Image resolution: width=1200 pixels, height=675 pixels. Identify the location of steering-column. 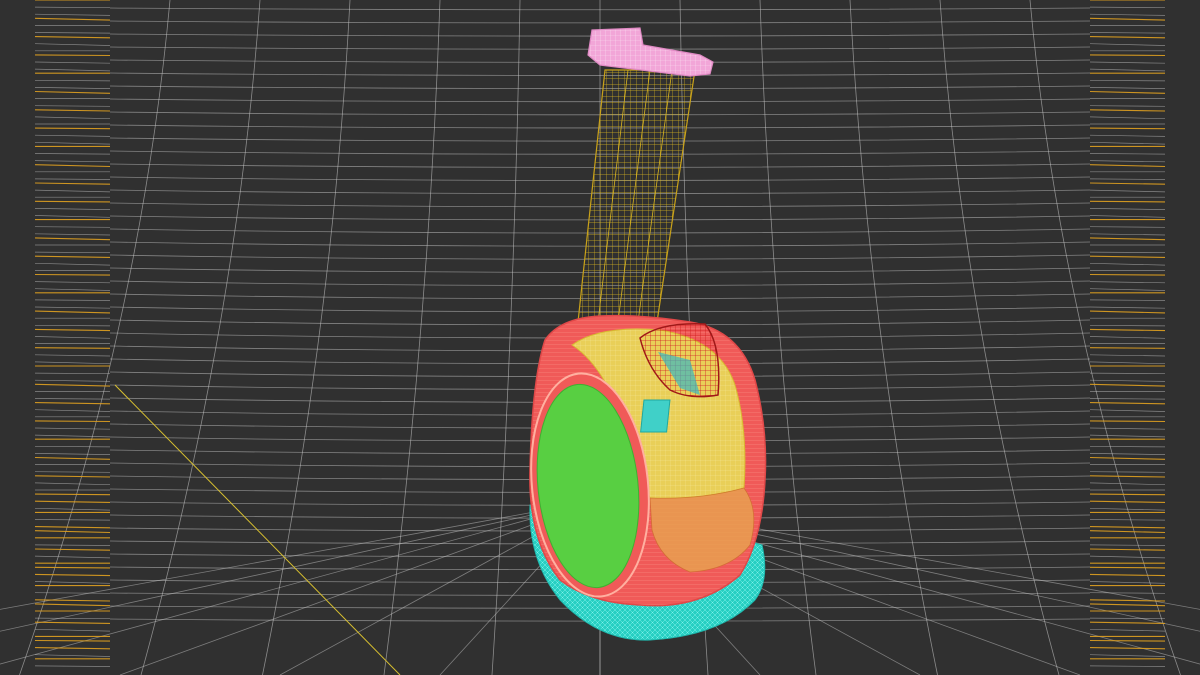
(636, 196).